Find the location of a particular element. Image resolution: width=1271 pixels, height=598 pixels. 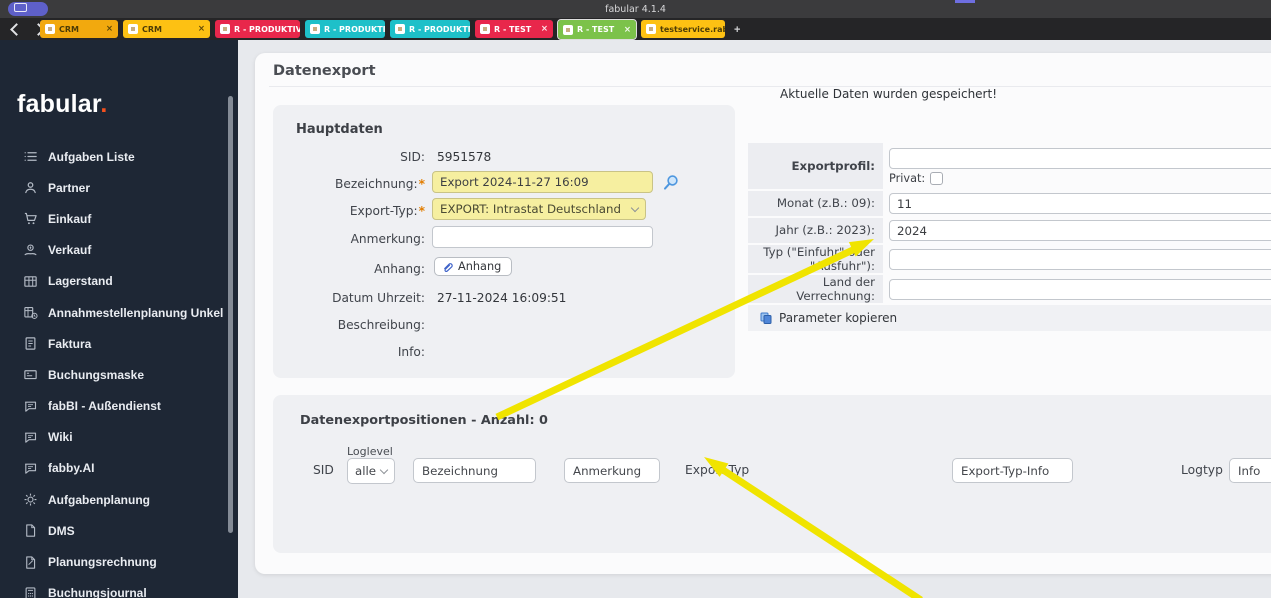

sidebar-item-buchungsjournal: Buchungsjournal is located at coordinates (119, 588).